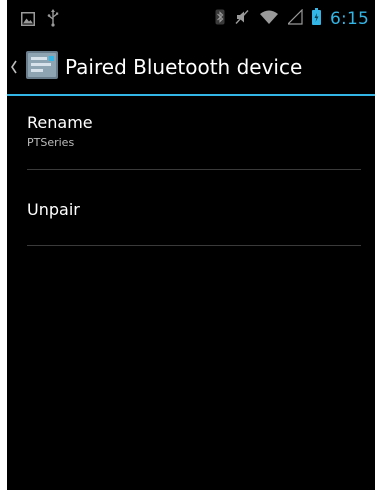 The width and height of the screenshot is (376, 497). Describe the element at coordinates (220, 19) in the screenshot. I see `bluetooth-icon` at that location.